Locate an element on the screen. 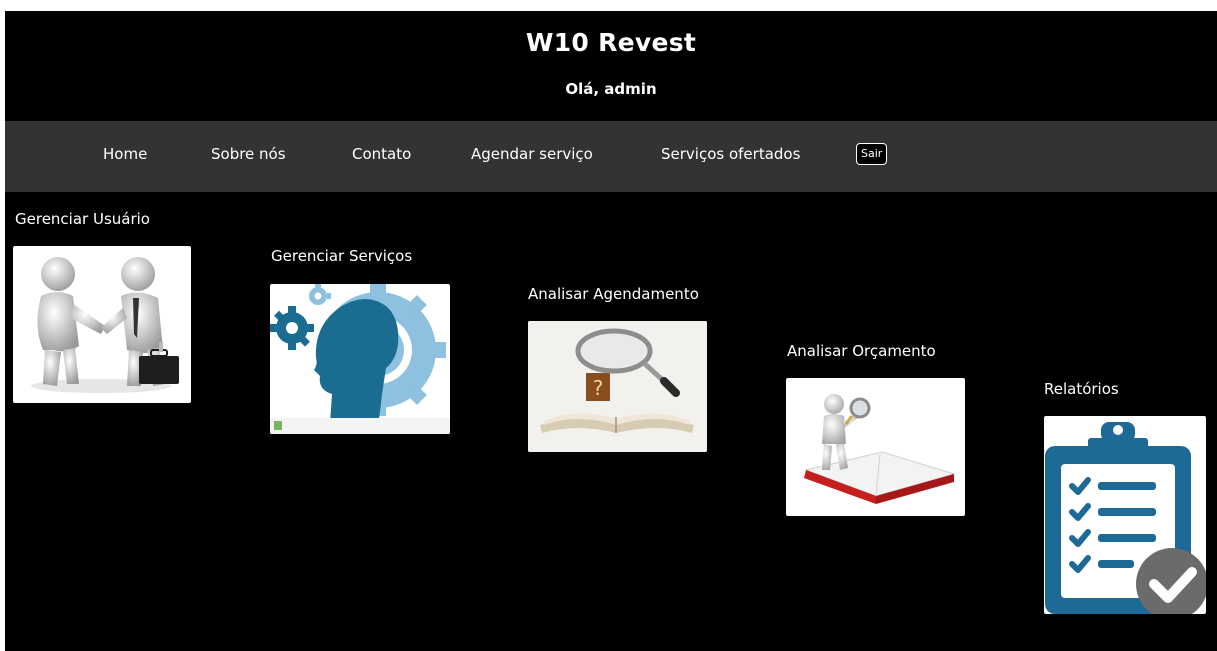 Image resolution: width=1217 pixels, height=651 pixels. gears-head-icon is located at coordinates (360, 359).